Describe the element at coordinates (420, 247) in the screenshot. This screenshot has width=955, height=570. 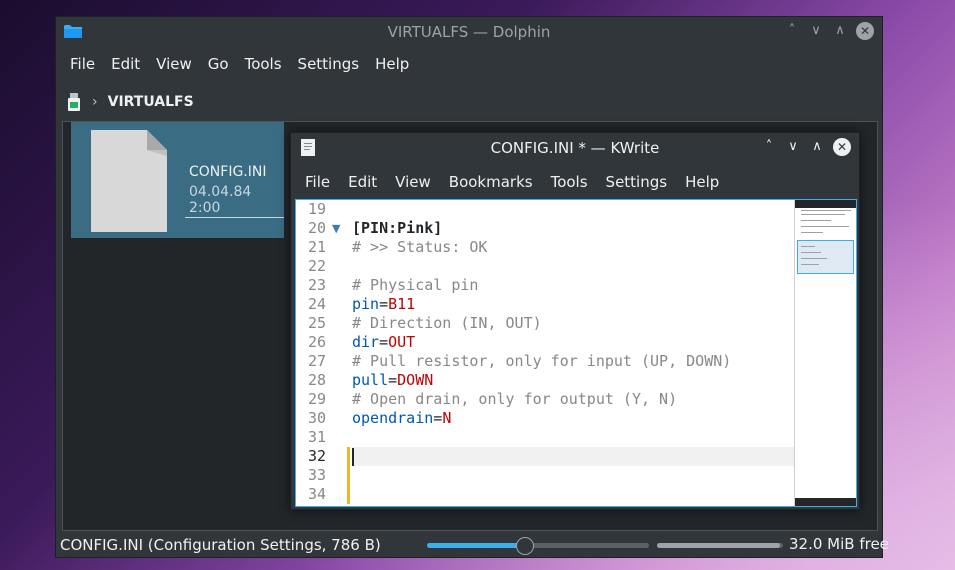
I see `code-token: # >> Status: OK` at that location.